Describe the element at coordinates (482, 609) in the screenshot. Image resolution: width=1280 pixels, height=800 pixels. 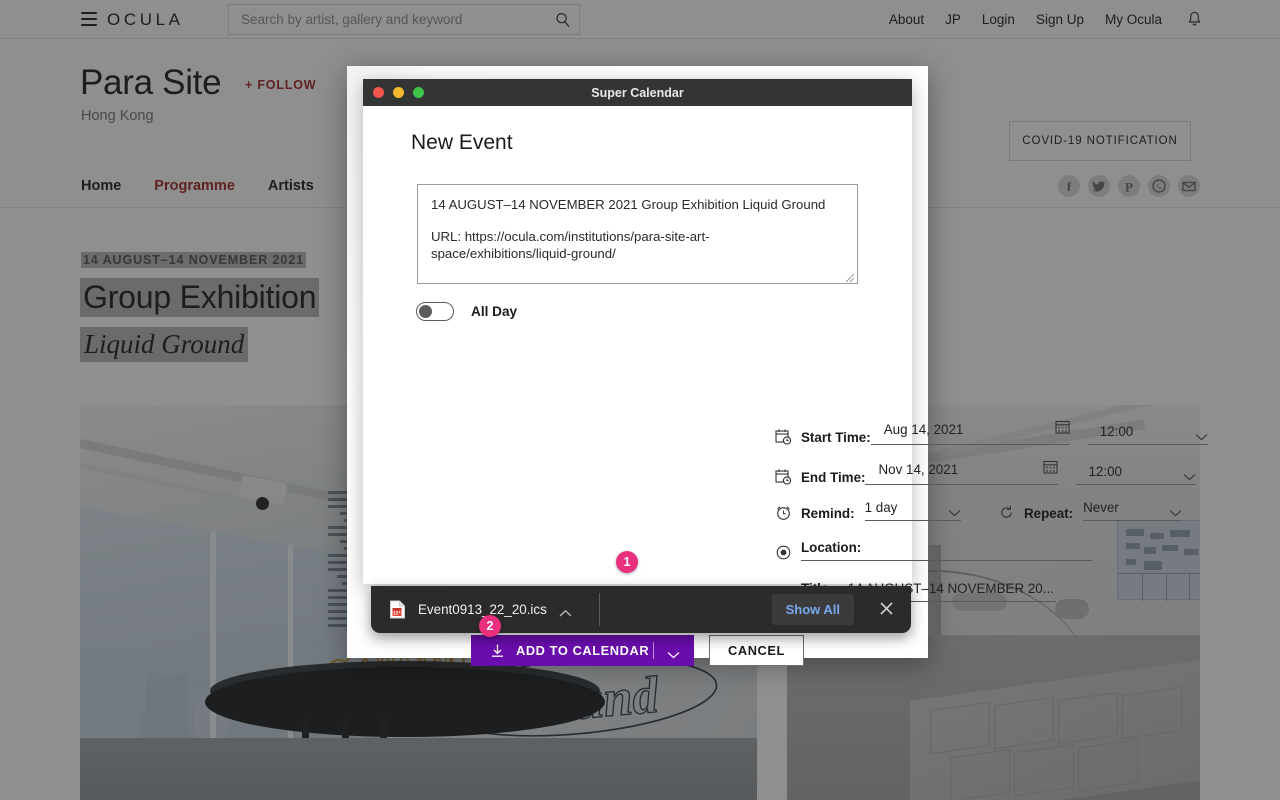
I see `download-file-name: Event0913_22_20.ics` at that location.